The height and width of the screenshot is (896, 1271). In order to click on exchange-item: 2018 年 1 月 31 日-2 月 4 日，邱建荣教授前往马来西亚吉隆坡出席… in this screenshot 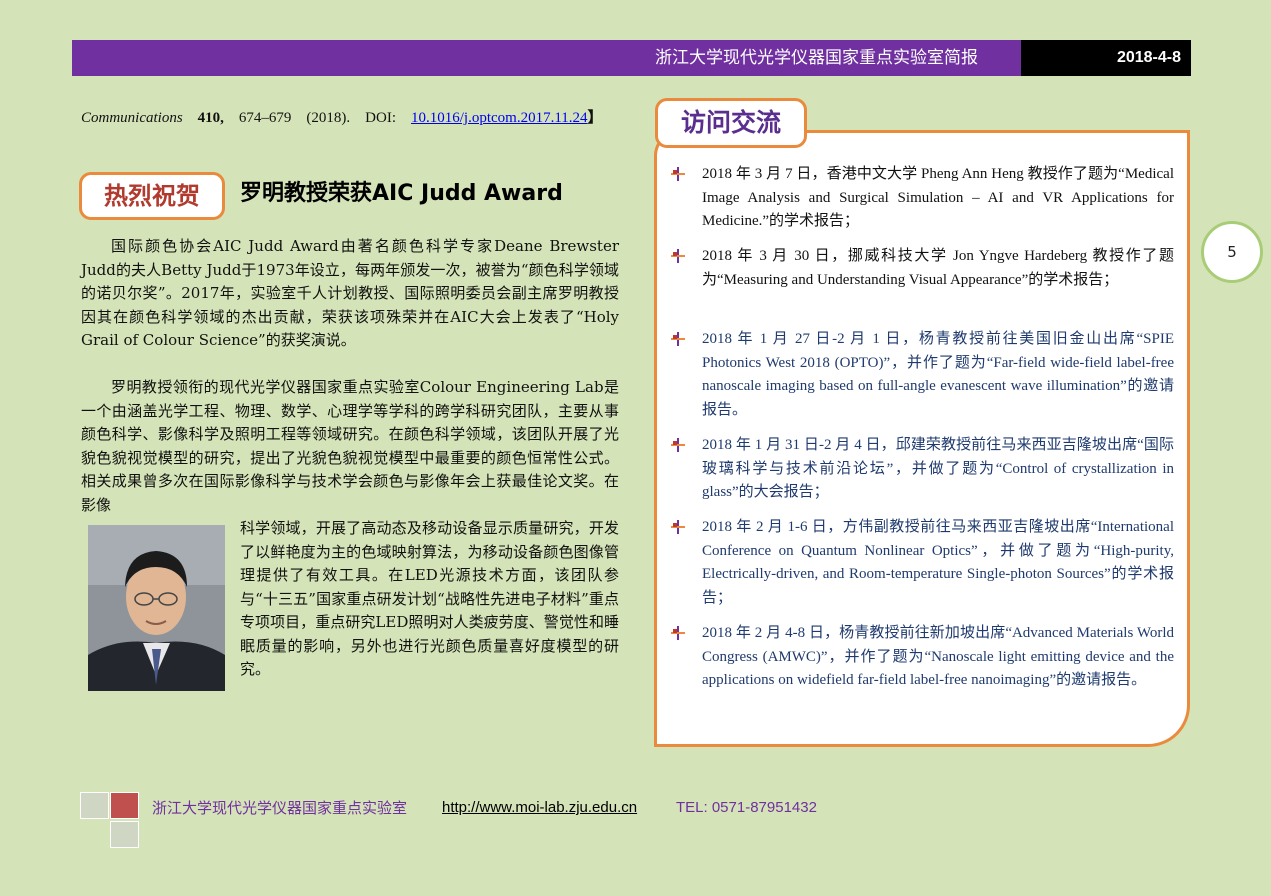, I will do `click(938, 468)`.